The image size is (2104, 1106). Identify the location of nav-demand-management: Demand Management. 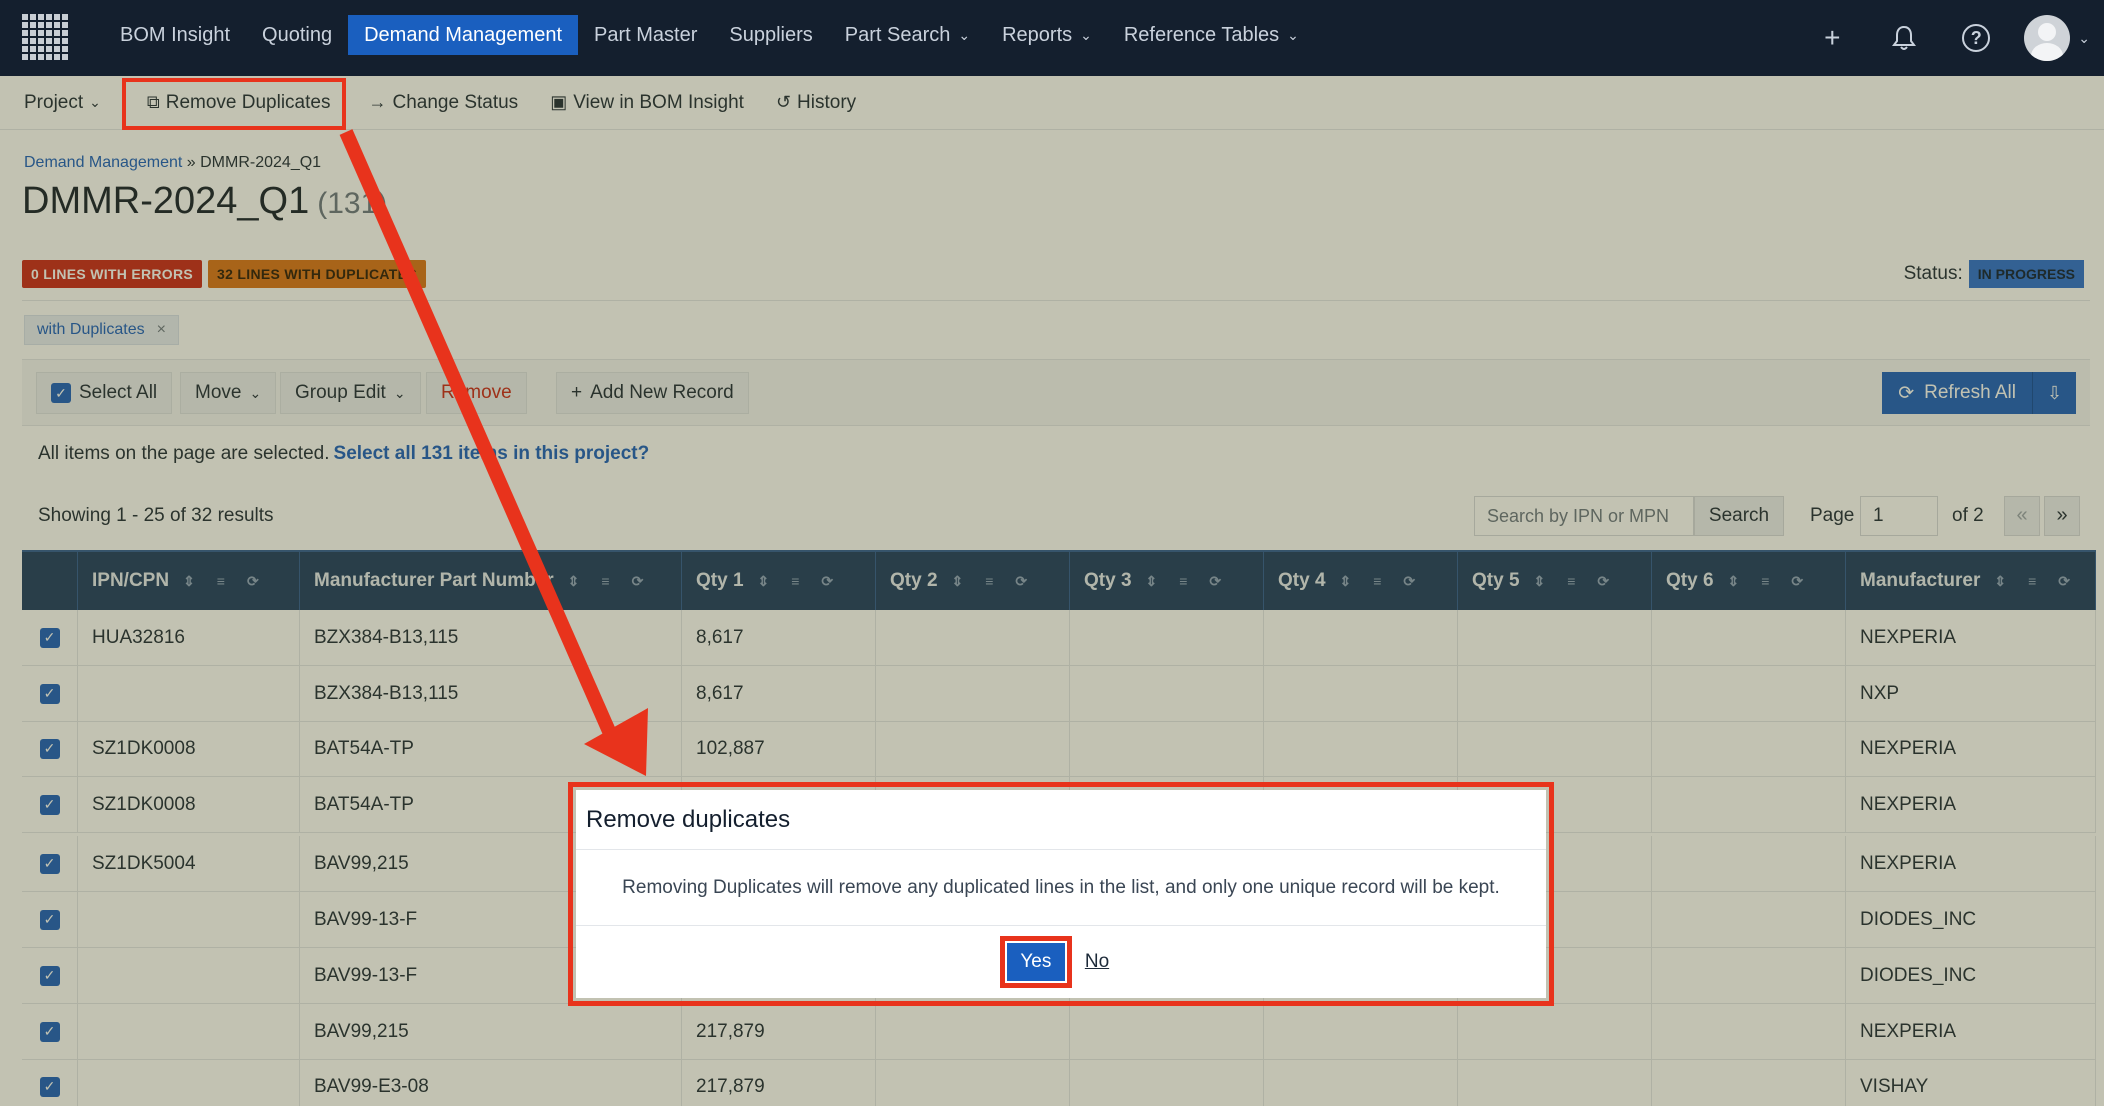
(463, 35).